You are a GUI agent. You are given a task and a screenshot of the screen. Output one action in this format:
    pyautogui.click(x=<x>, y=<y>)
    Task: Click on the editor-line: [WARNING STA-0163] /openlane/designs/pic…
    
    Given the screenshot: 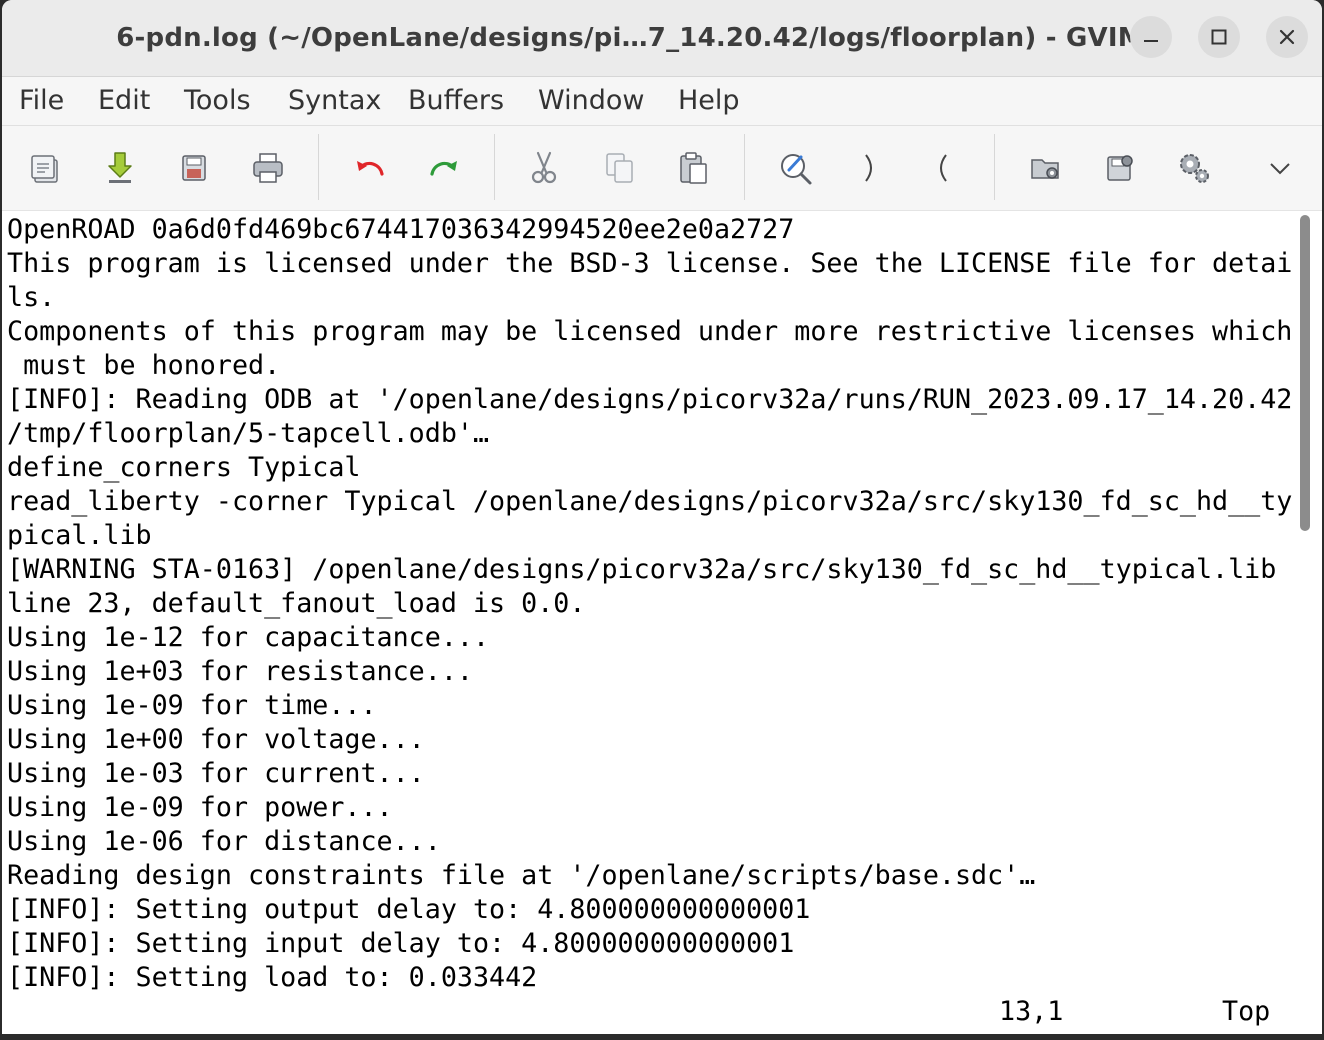 What is the action you would take?
    pyautogui.click(x=642, y=569)
    